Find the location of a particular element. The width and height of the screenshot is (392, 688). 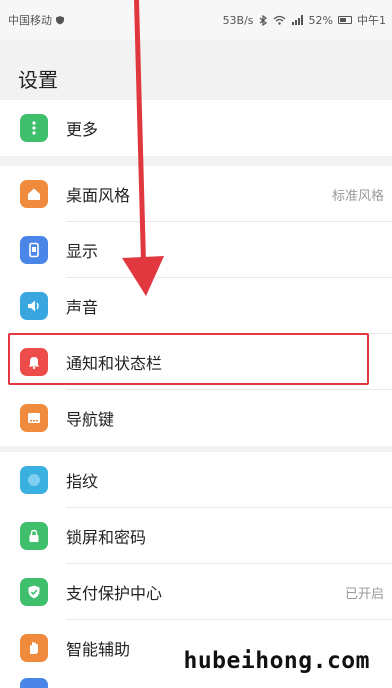

navigation-key-icon is located at coordinates (34, 418).